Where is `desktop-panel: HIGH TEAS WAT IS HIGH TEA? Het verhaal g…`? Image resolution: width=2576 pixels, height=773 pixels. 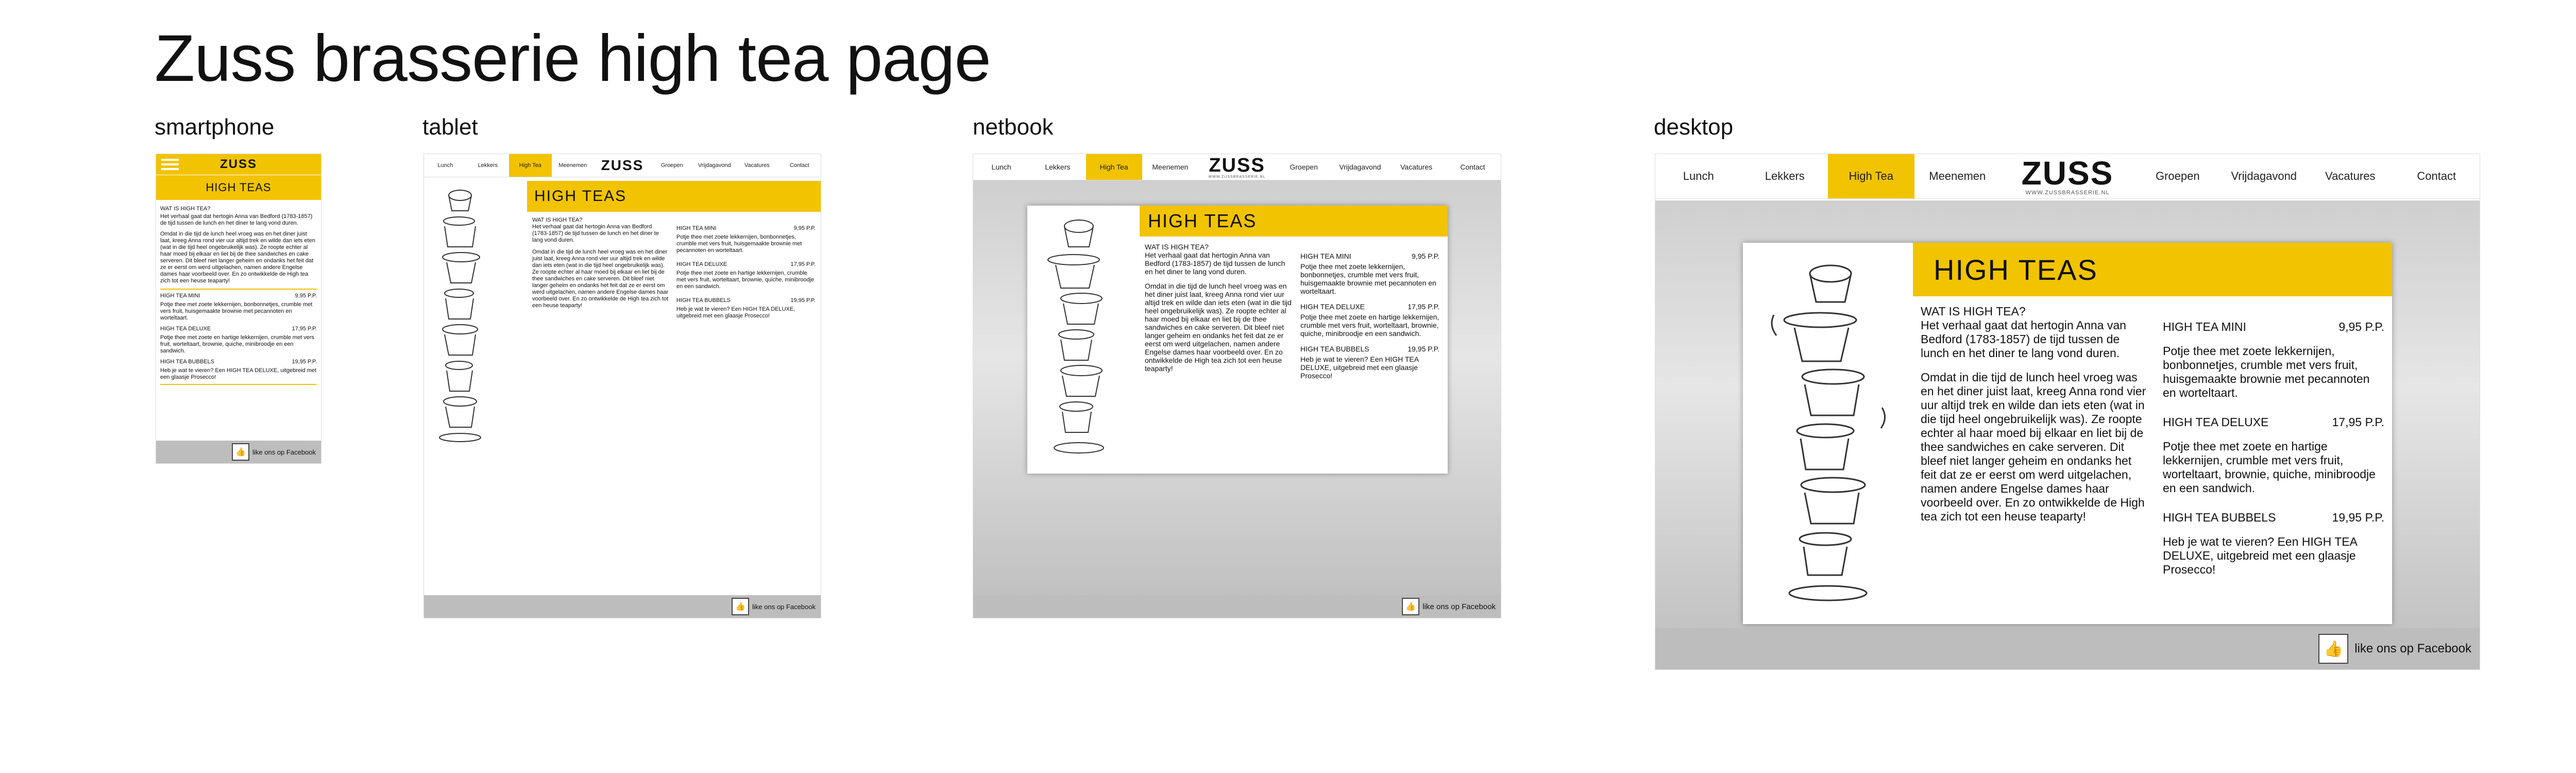 desktop-panel: HIGH TEAS WAT IS HIGH TEA? Het verhaal g… is located at coordinates (2067, 433).